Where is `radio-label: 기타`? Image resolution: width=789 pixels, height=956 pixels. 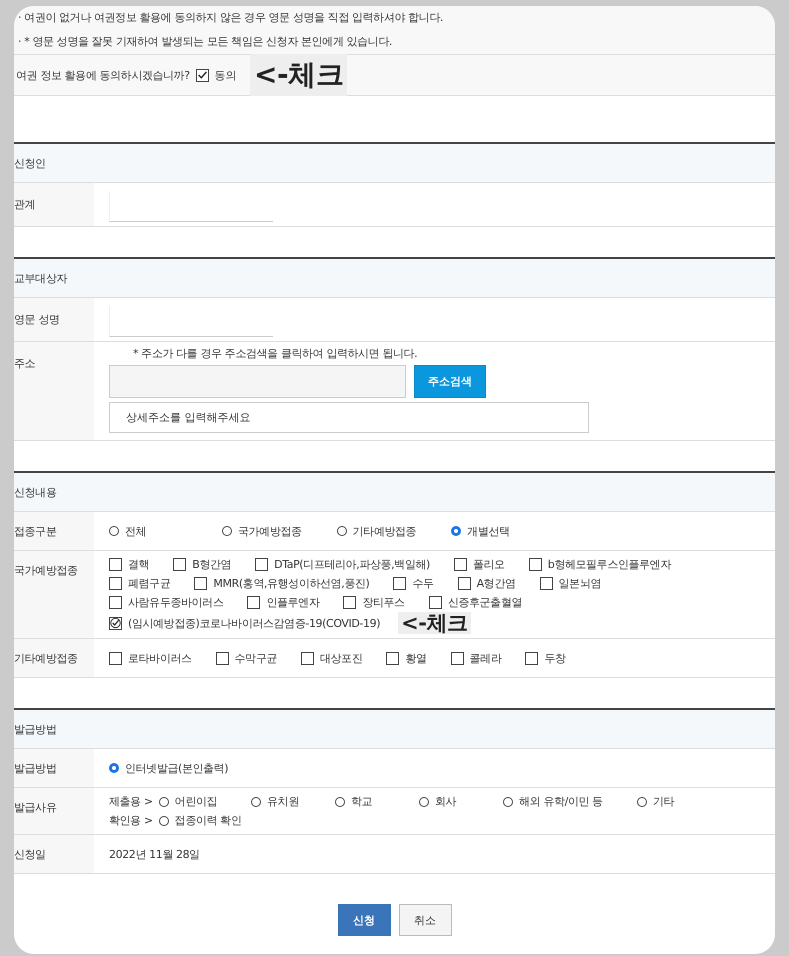 radio-label: 기타 is located at coordinates (663, 801).